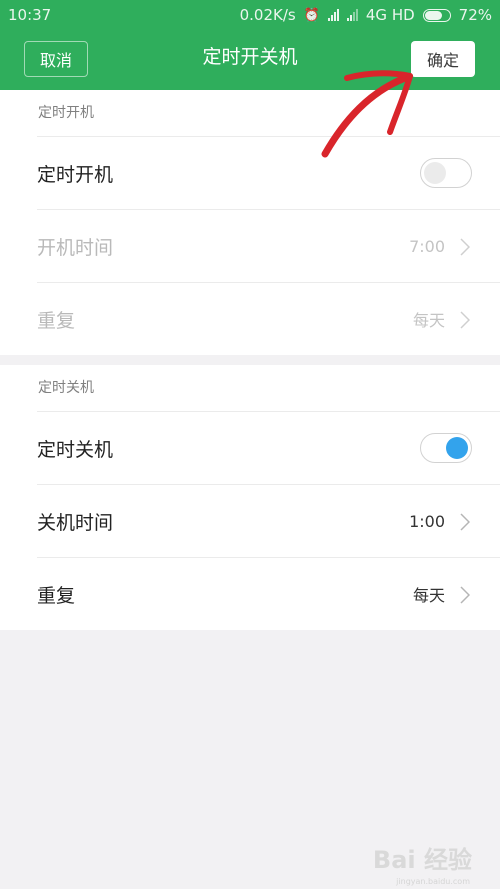  What do you see at coordinates (66, 113) in the screenshot?
I see `section-header-power-on: 定时开机` at bounding box center [66, 113].